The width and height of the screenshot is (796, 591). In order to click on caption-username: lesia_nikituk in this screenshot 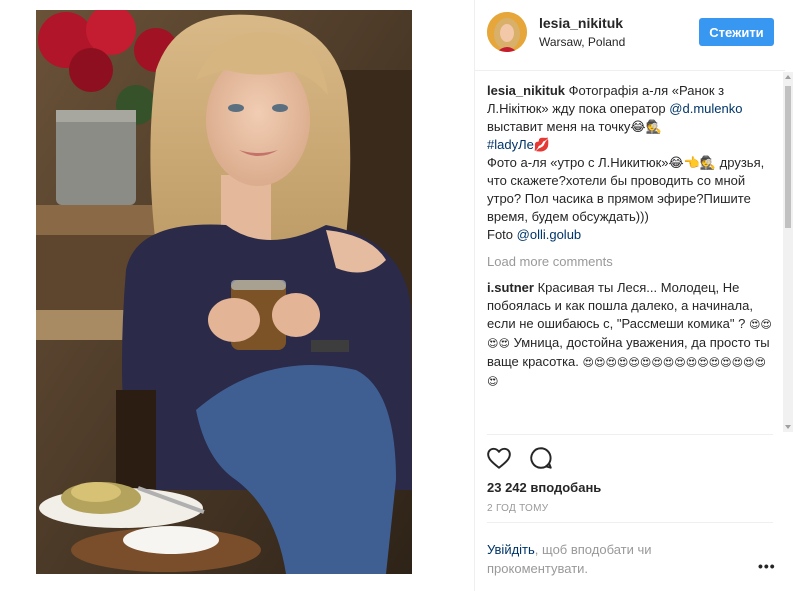, I will do `click(526, 90)`.